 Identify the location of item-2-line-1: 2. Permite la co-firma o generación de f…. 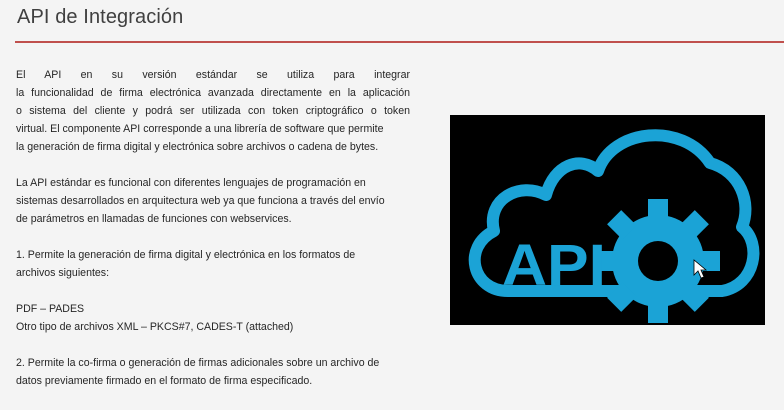
(198, 363).